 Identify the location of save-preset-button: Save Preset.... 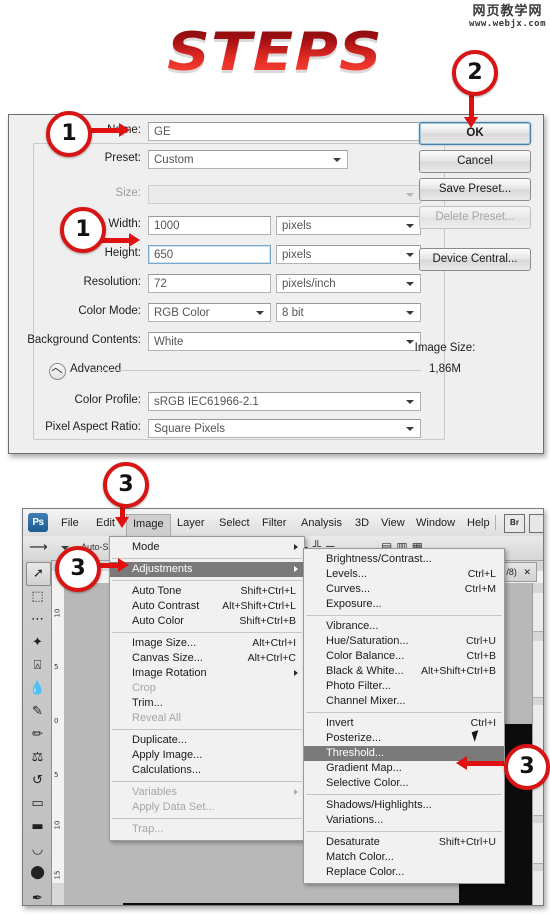
(475, 189).